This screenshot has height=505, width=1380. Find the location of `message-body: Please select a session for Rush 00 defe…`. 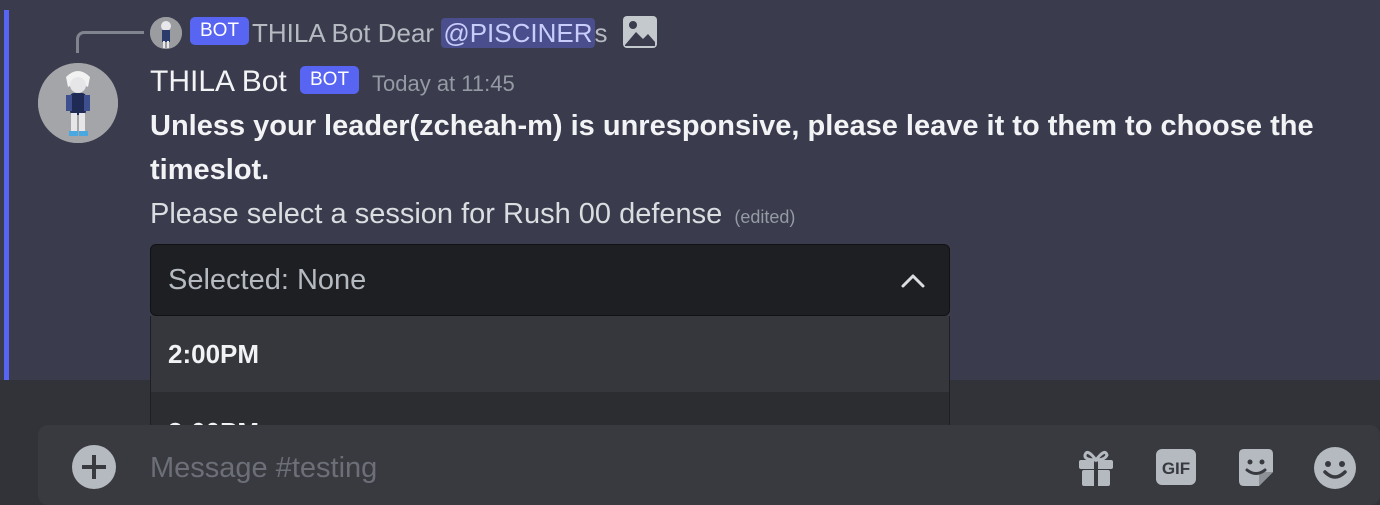

message-body: Please select a session for Rush 00 defe… is located at coordinates (436, 214).